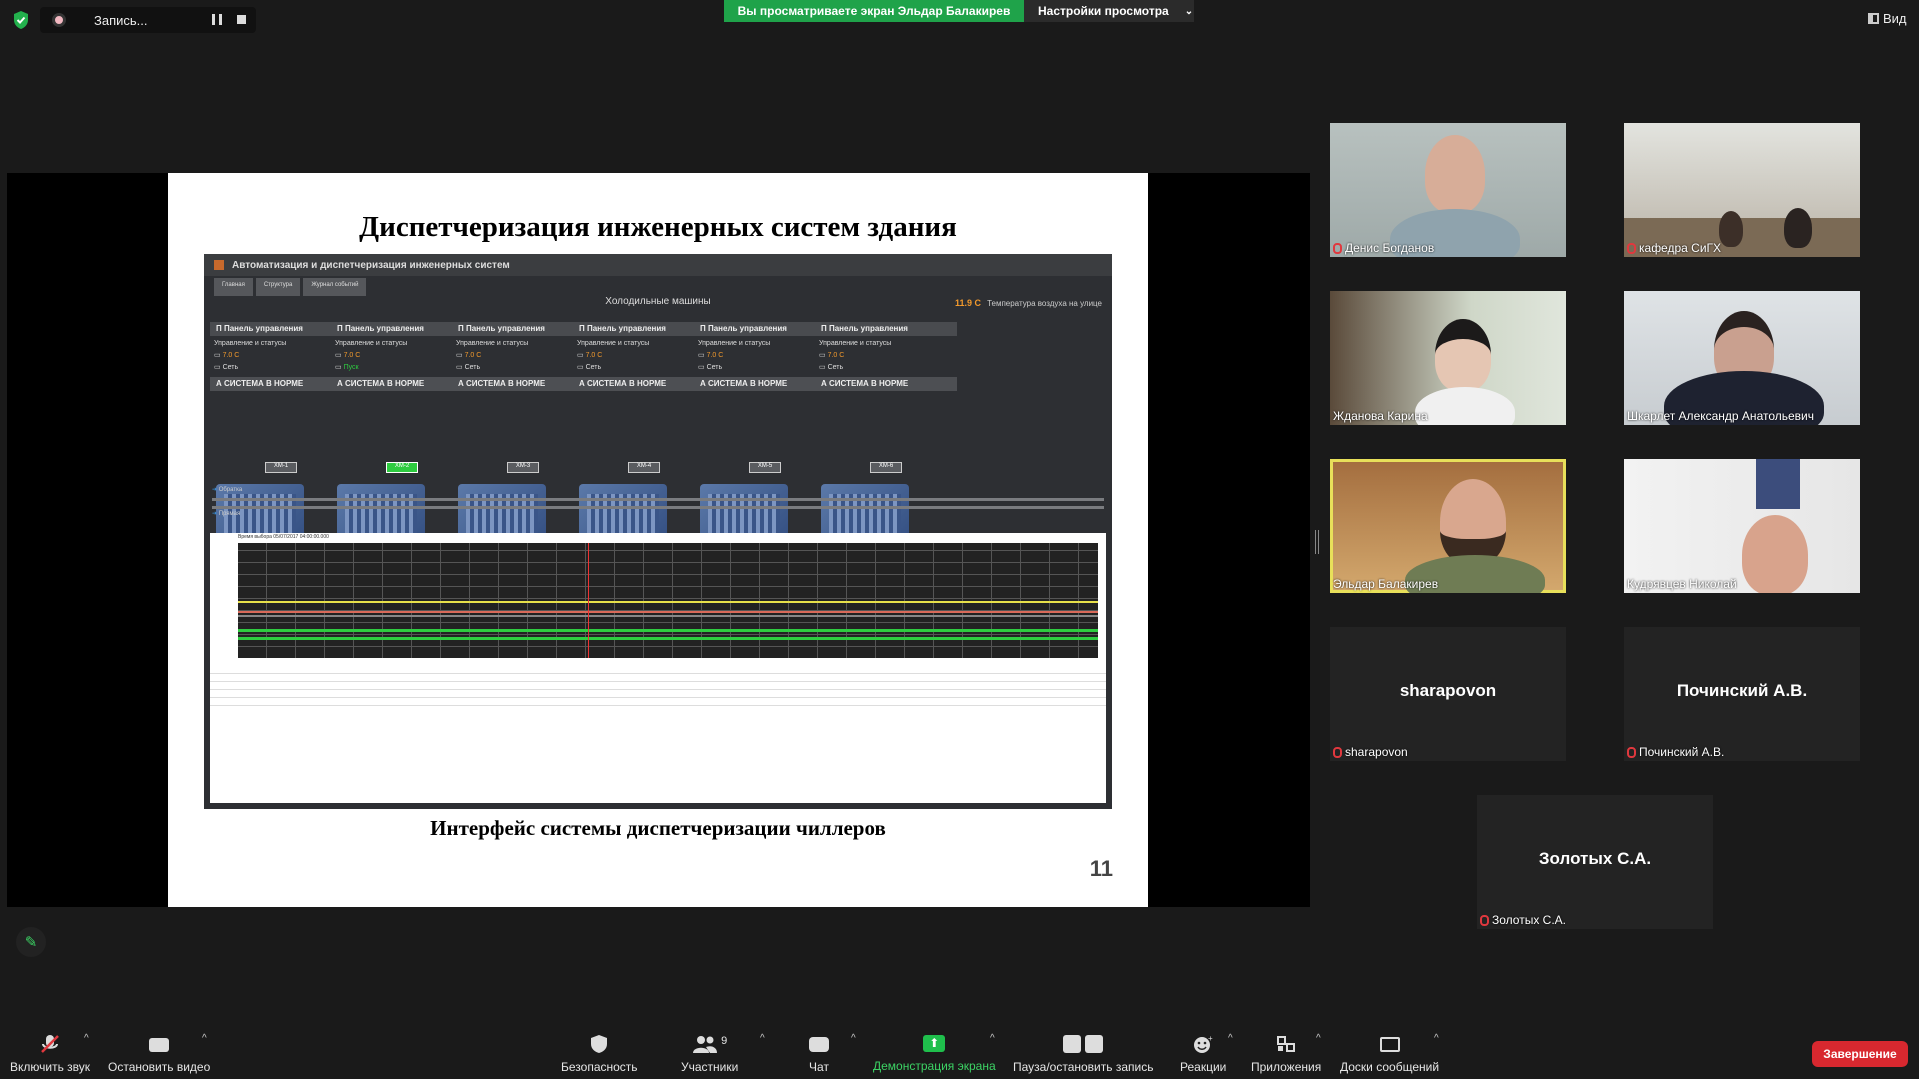 The image size is (1919, 1079). I want to click on participant-name-text: sharapovon, so click(1376, 752).